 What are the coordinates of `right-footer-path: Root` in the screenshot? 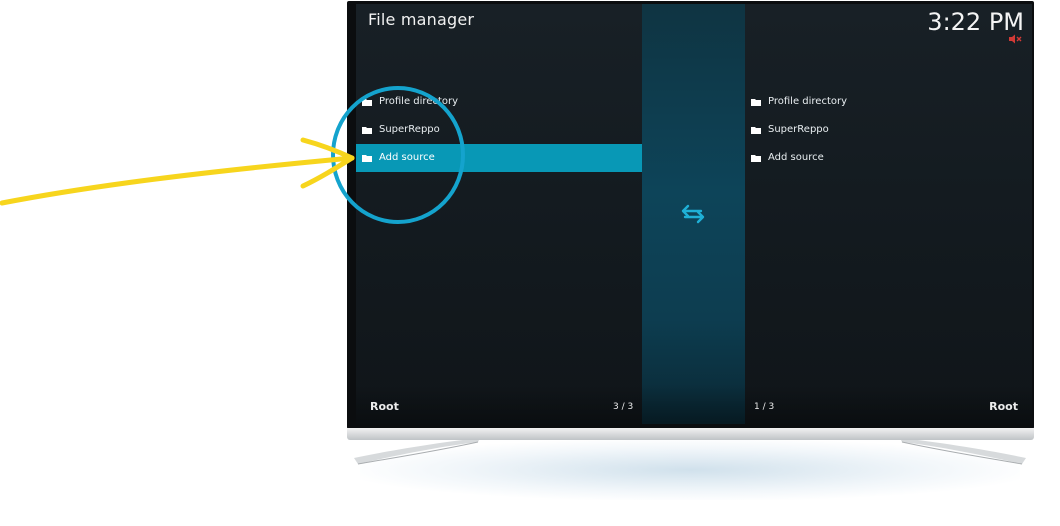 It's located at (1003, 408).